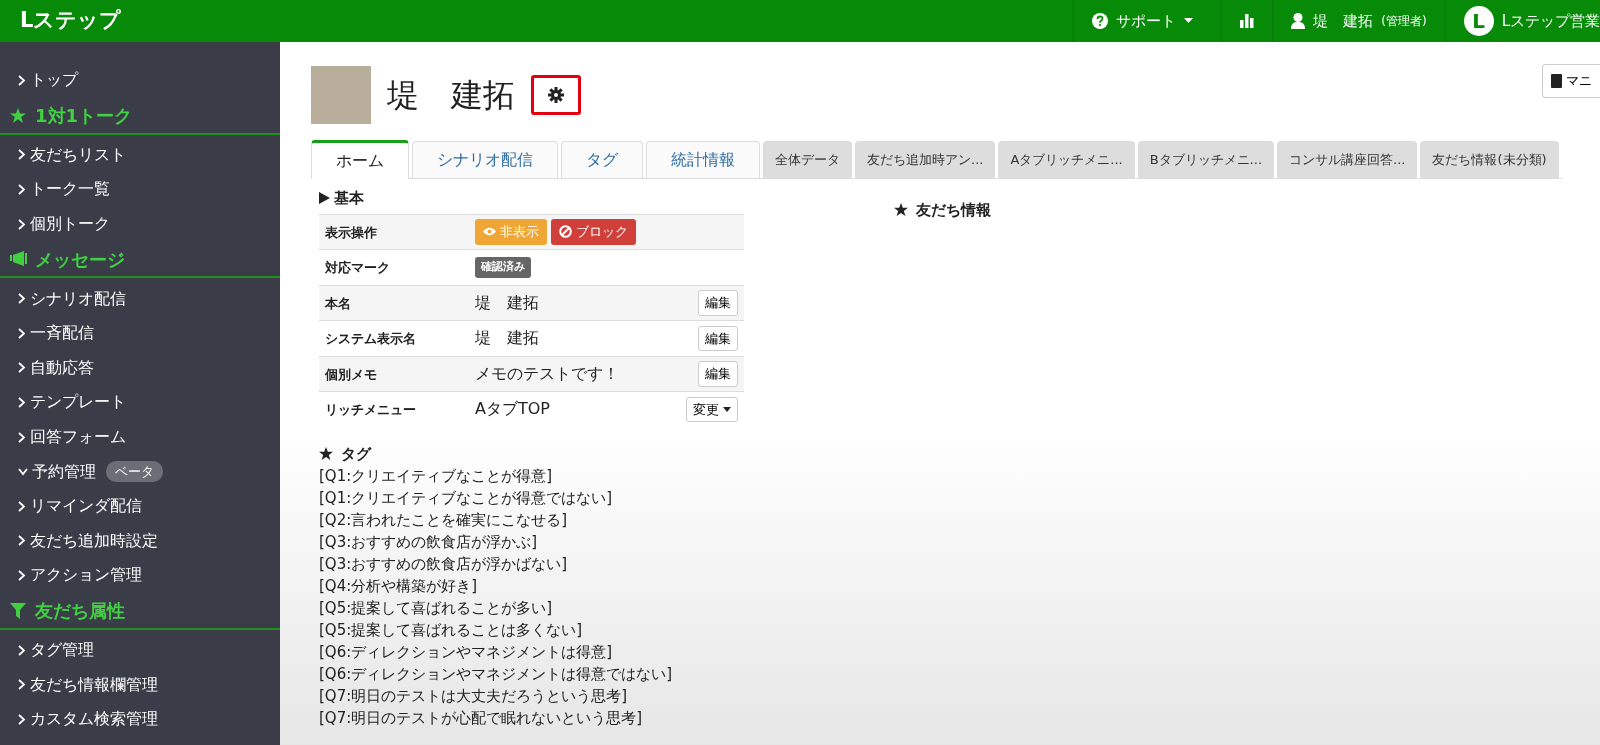 The width and height of the screenshot is (1600, 745). What do you see at coordinates (371, 410) in the screenshot?
I see `field-label: リッチメニュー` at bounding box center [371, 410].